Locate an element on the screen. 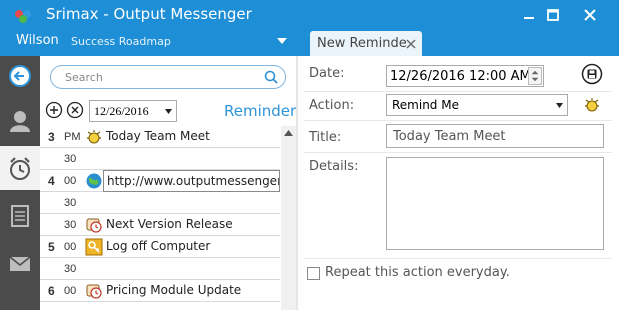  alarm-clock-icon is located at coordinates (20, 168).